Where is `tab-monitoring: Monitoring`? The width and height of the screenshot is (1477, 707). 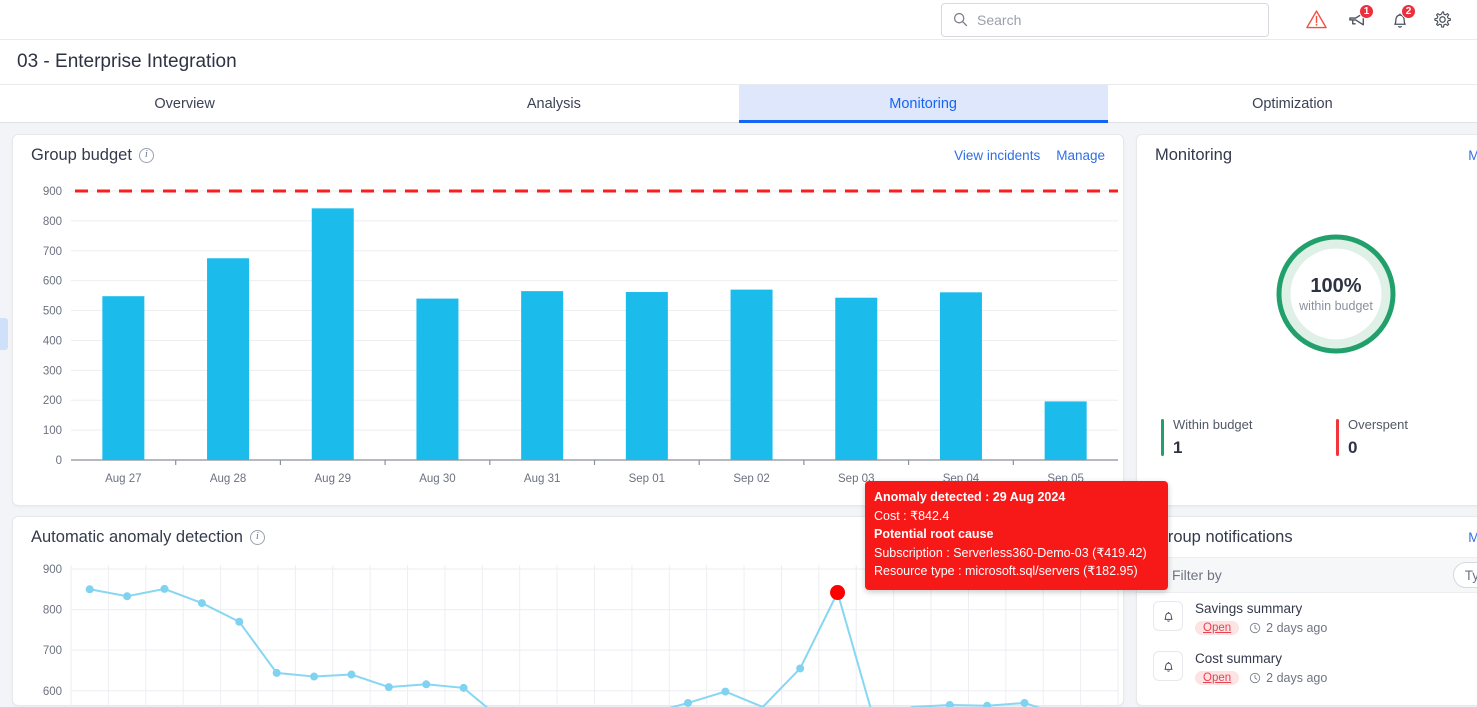
tab-monitoring: Monitoring is located at coordinates (923, 104).